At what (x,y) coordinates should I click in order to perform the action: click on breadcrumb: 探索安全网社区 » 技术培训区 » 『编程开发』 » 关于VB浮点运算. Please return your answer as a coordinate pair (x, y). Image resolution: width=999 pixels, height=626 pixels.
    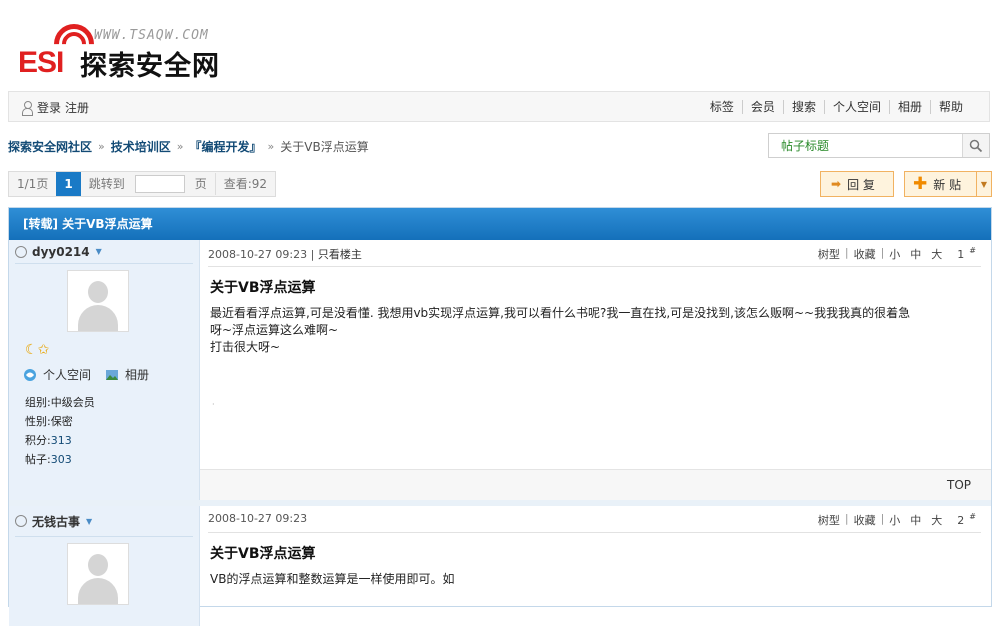
    Looking at the image, I should click on (188, 146).